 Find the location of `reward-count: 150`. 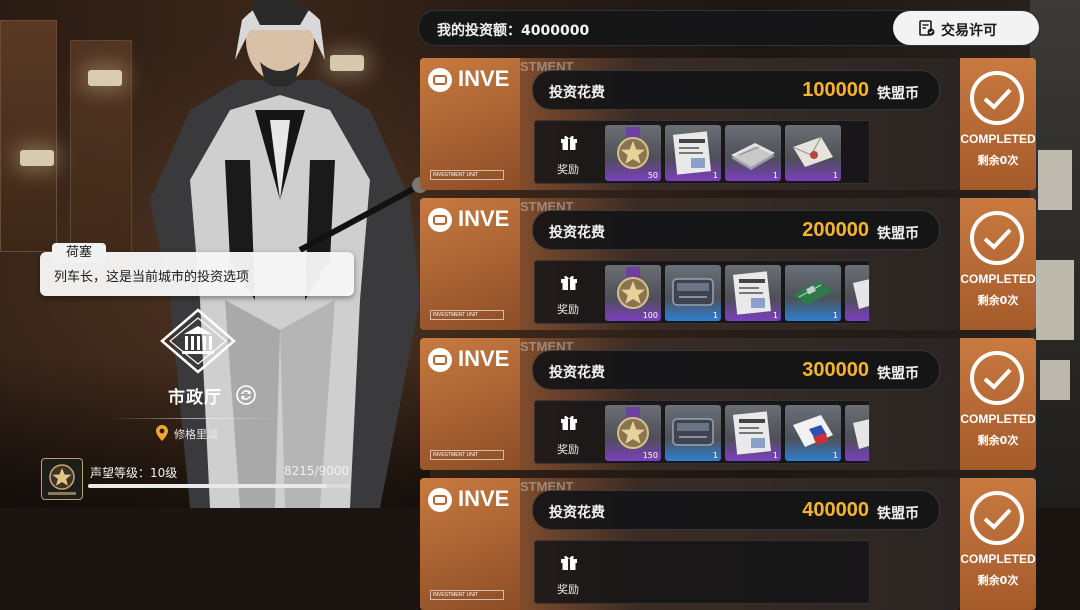

reward-count: 150 is located at coordinates (650, 455).